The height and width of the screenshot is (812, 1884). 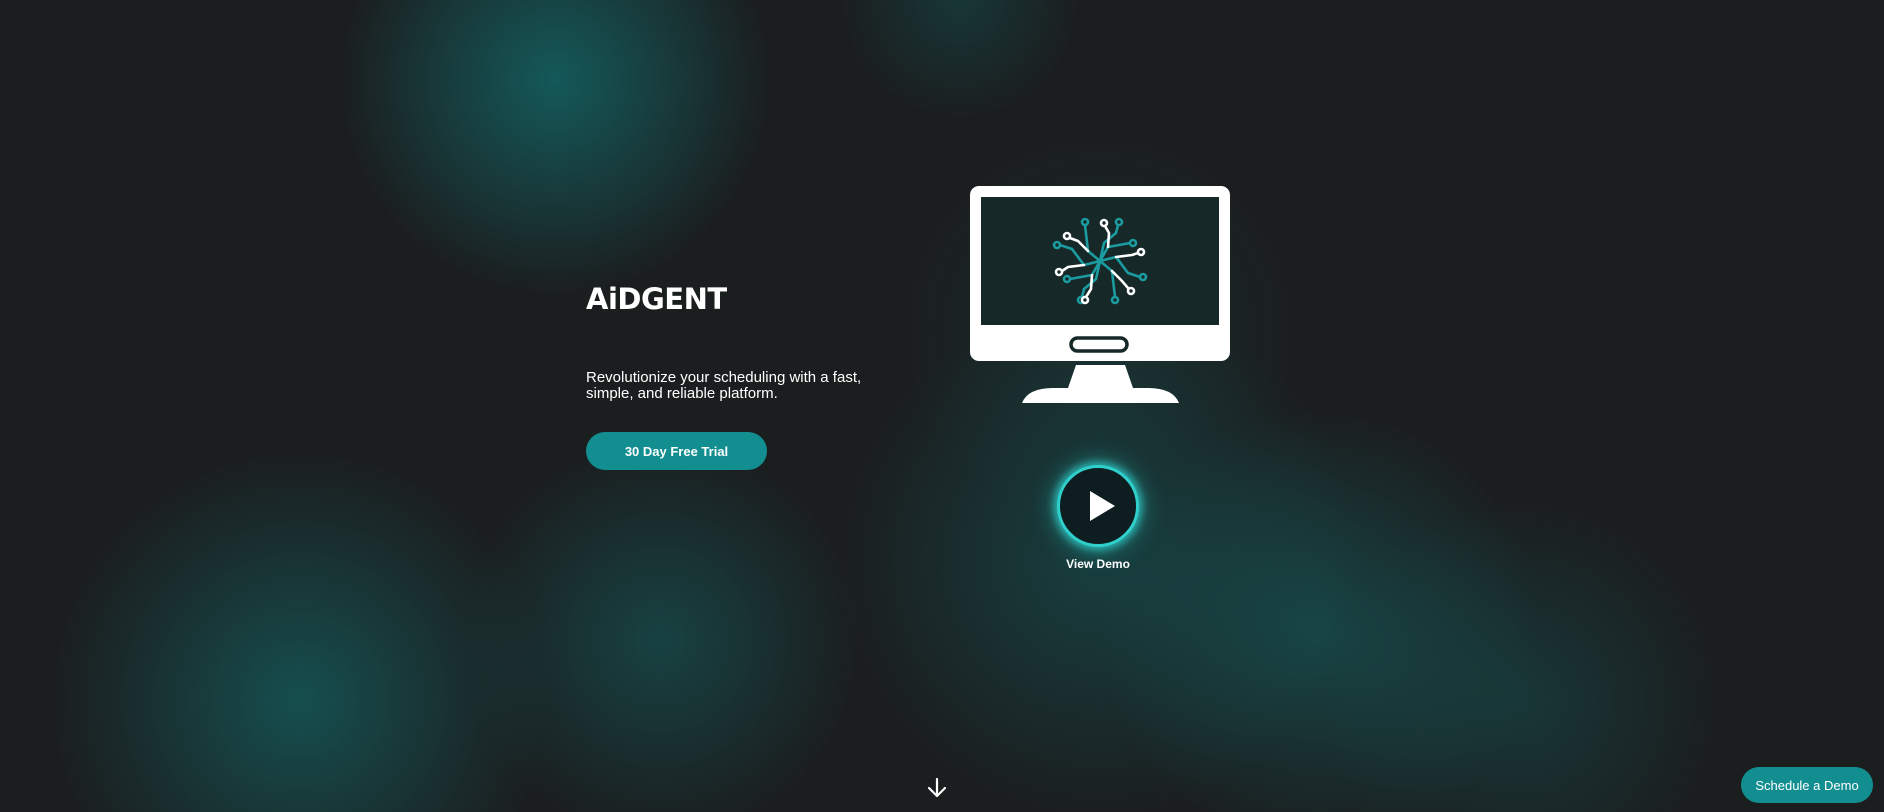 What do you see at coordinates (1100, 294) in the screenshot?
I see `monitor-circuit-icon` at bounding box center [1100, 294].